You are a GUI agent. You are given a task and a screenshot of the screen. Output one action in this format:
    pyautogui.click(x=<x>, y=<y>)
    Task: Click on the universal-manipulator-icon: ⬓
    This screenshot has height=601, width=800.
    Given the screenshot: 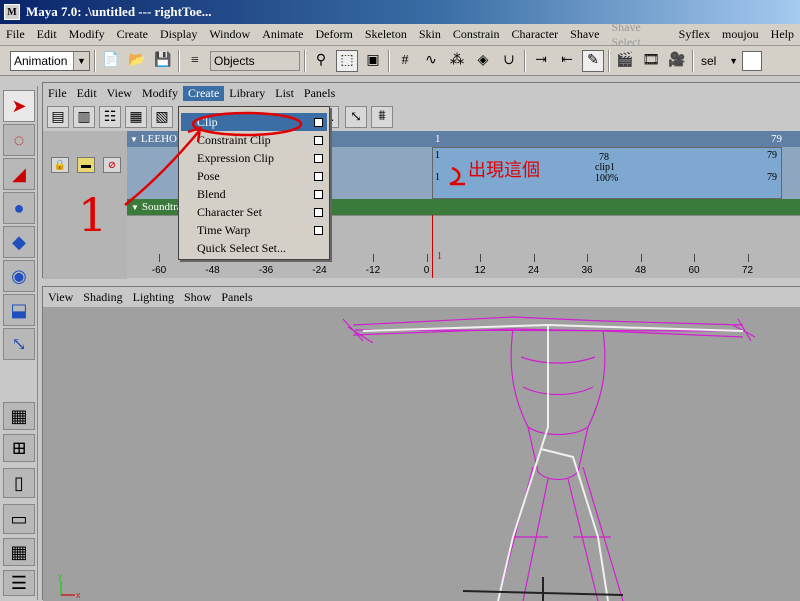 What is the action you would take?
    pyautogui.click(x=19, y=310)
    